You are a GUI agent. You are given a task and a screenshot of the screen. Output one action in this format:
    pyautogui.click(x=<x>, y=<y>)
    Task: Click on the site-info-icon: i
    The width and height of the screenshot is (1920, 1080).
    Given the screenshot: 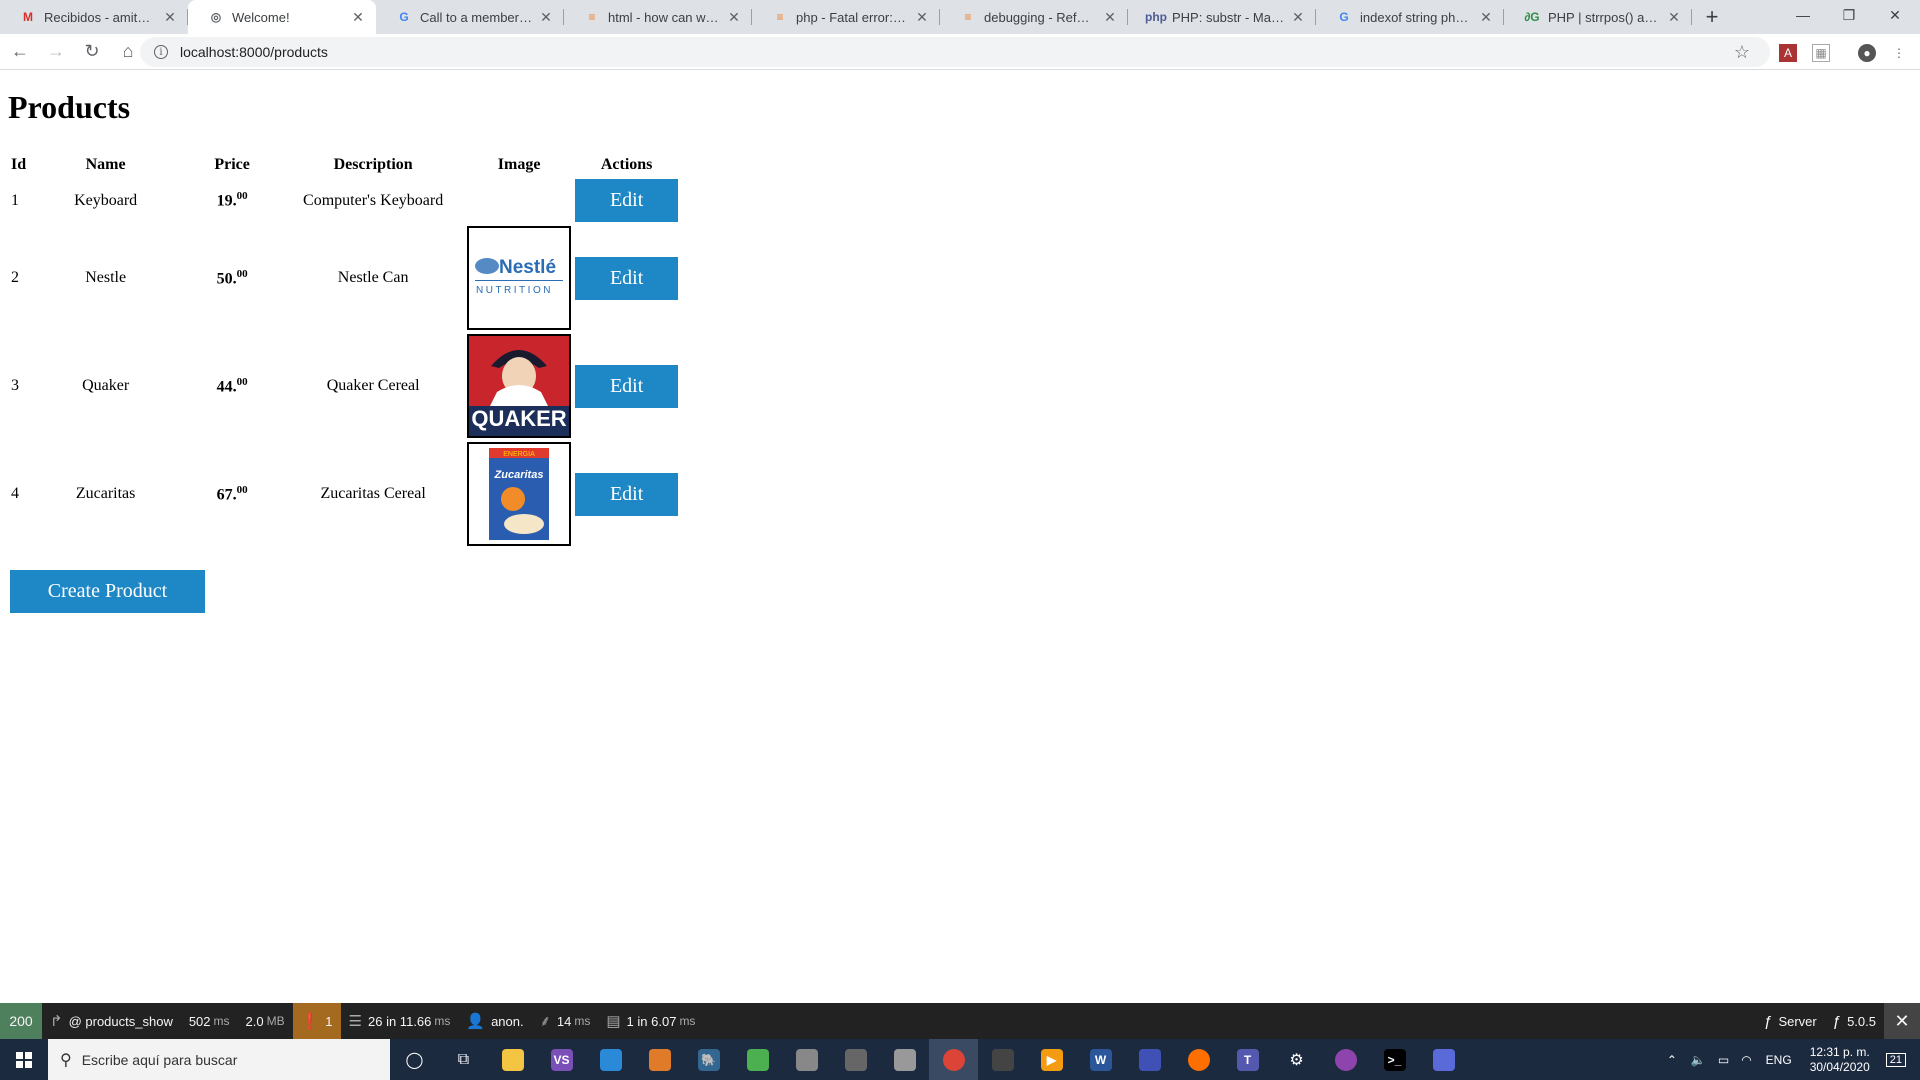 What is the action you would take?
    pyautogui.click(x=161, y=52)
    